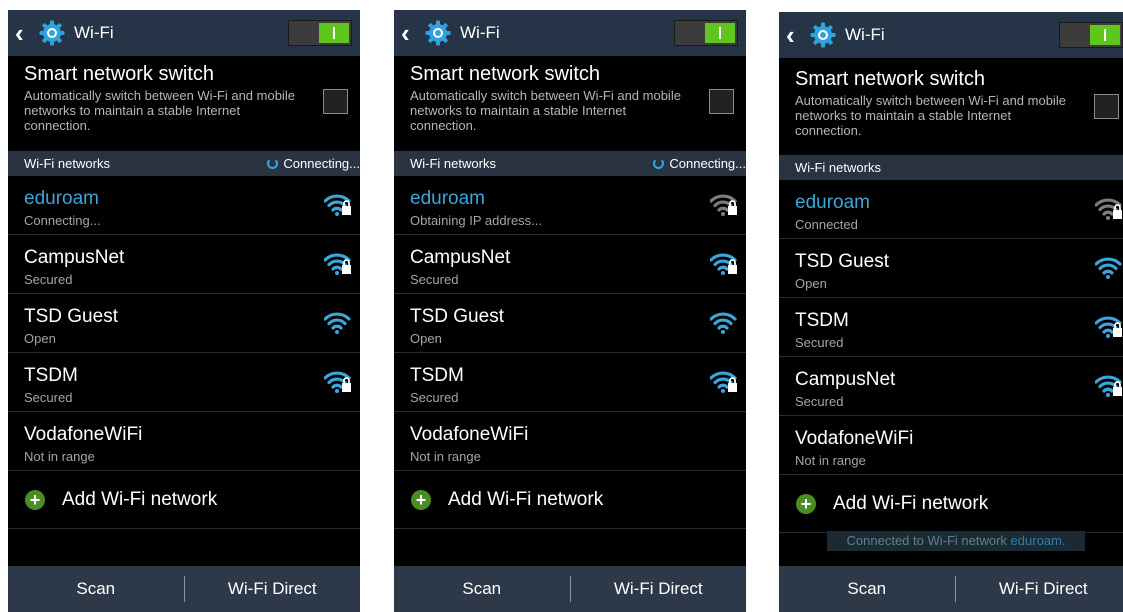  I want to click on network-item-eduroam: eduroam Connected, so click(951, 209).